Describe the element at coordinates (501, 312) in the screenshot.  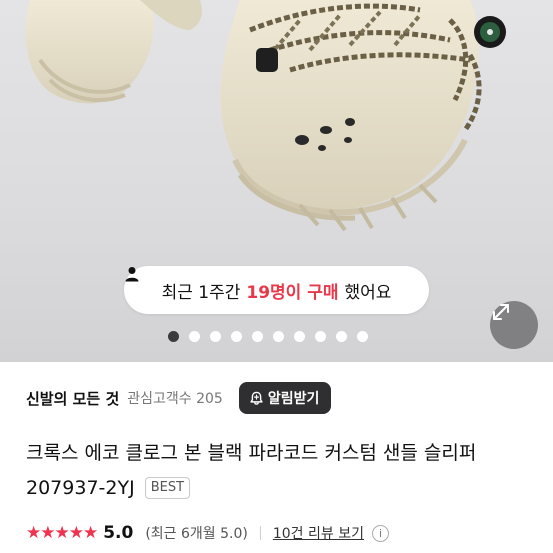
I see `expand-icon` at that location.